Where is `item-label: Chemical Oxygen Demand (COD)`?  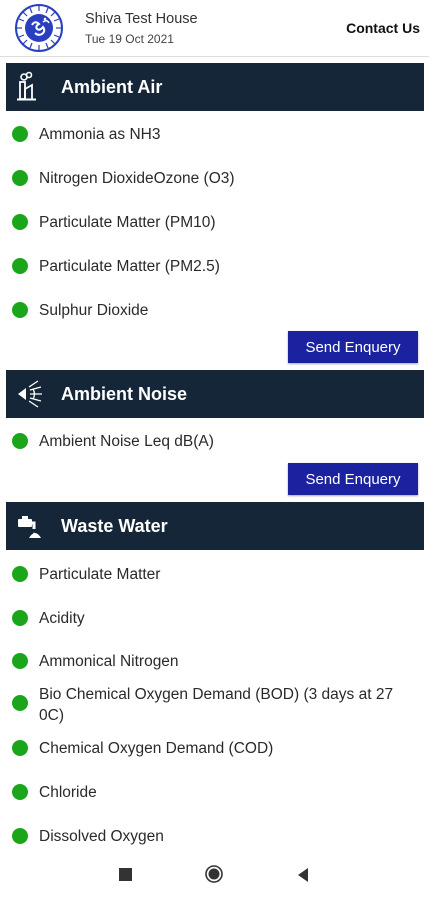
item-label: Chemical Oxygen Demand (COD) is located at coordinates (156, 748).